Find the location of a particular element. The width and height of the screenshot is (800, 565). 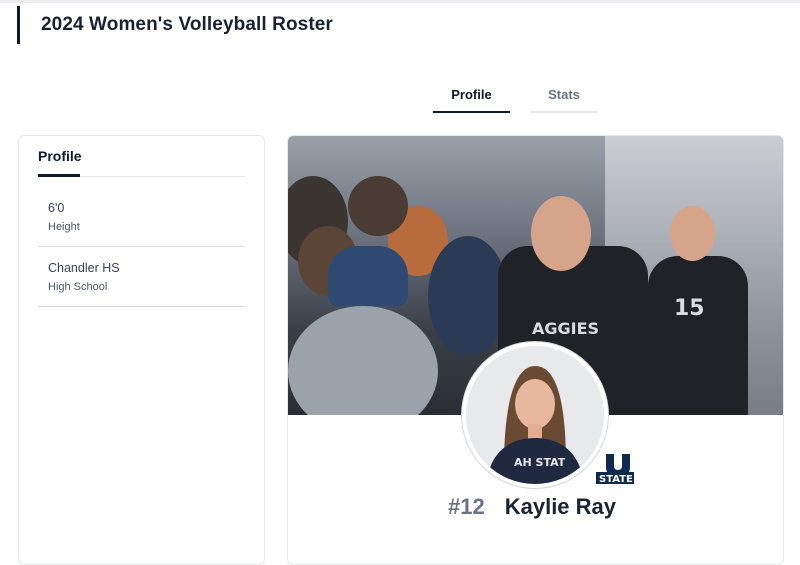

player-identity: #12 Kaylie Ray is located at coordinates (532, 507).